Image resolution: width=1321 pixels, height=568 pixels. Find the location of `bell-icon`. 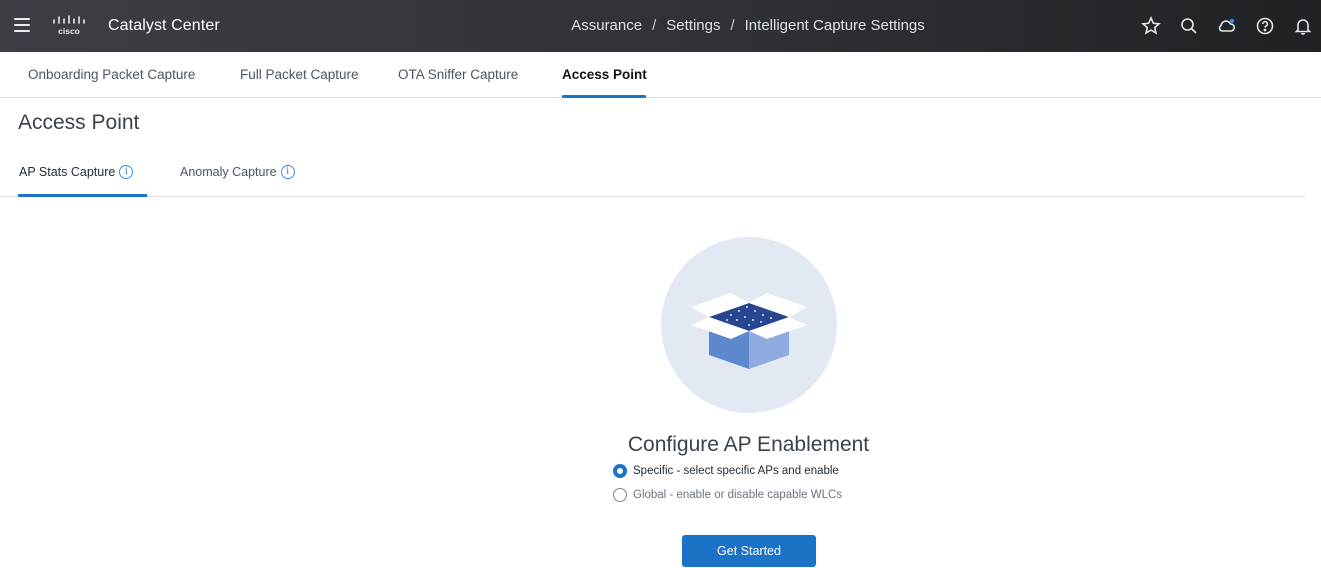

bell-icon is located at coordinates (1303, 26).